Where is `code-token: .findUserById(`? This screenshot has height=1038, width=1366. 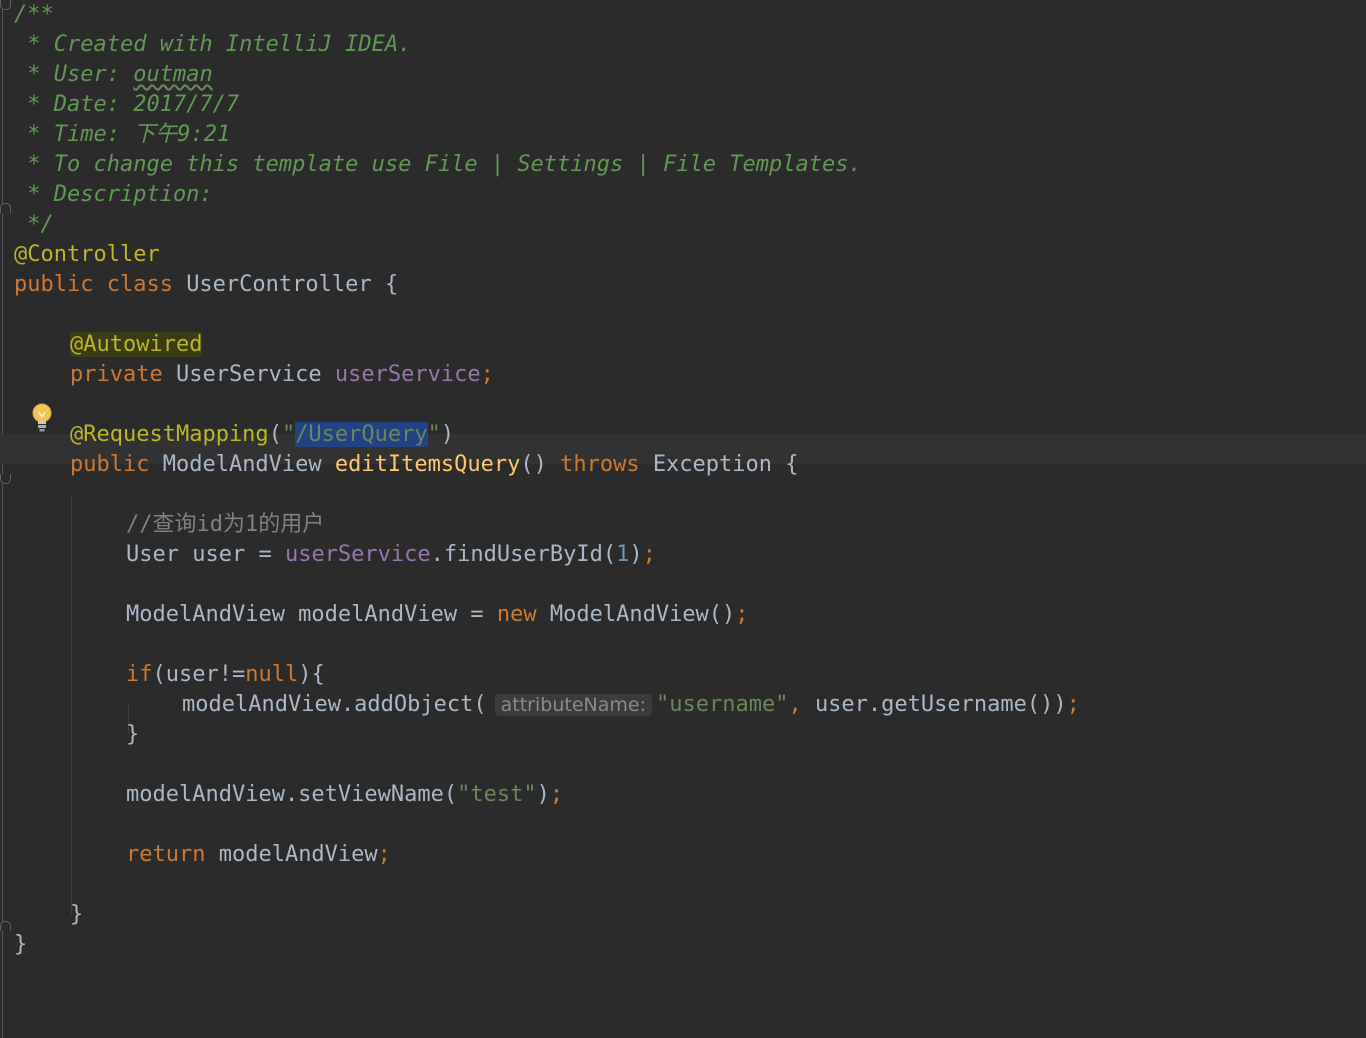 code-token: .findUserById( is located at coordinates (523, 554).